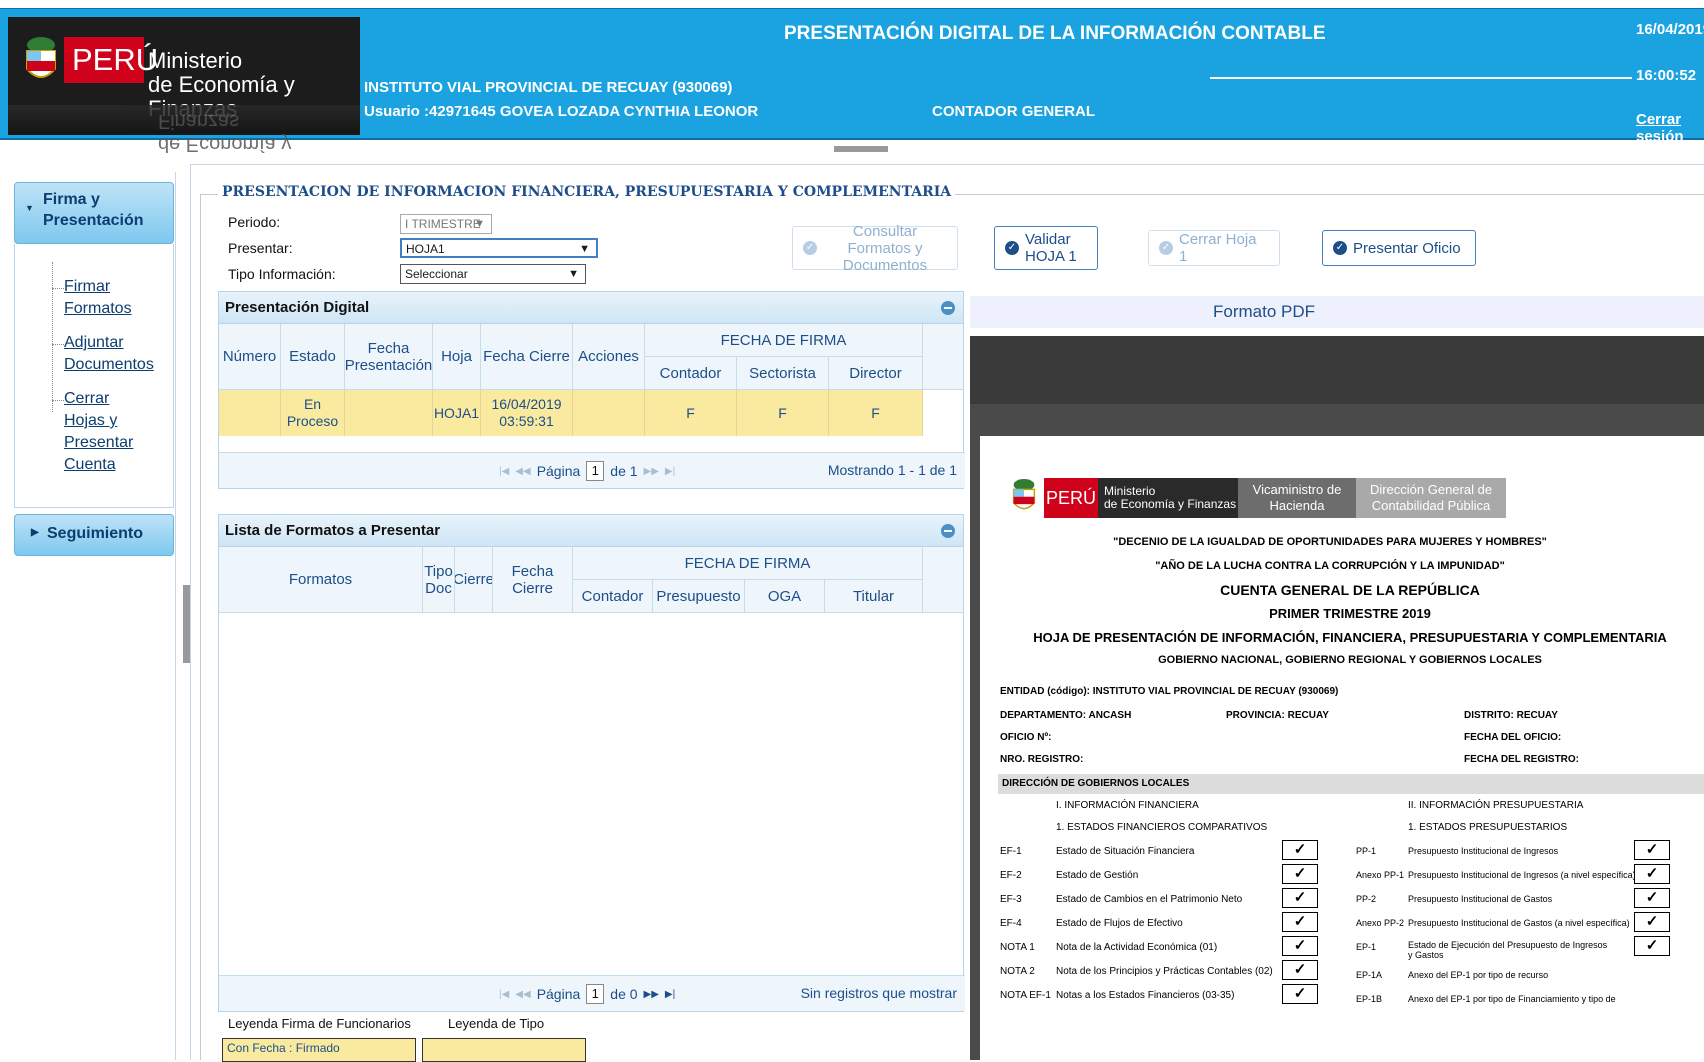 Image resolution: width=1704 pixels, height=1062 pixels. I want to click on logo-reflection: de Economía y Finanzas, so click(184, 130).